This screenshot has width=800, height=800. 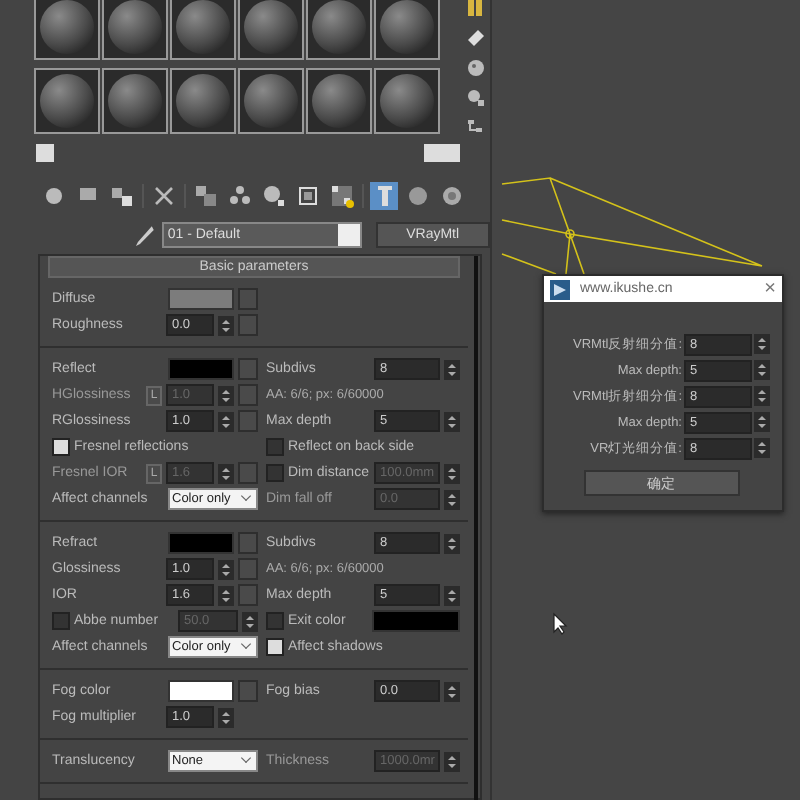 What do you see at coordinates (452, 196) in the screenshot?
I see `sphere-ring-icon` at bounding box center [452, 196].